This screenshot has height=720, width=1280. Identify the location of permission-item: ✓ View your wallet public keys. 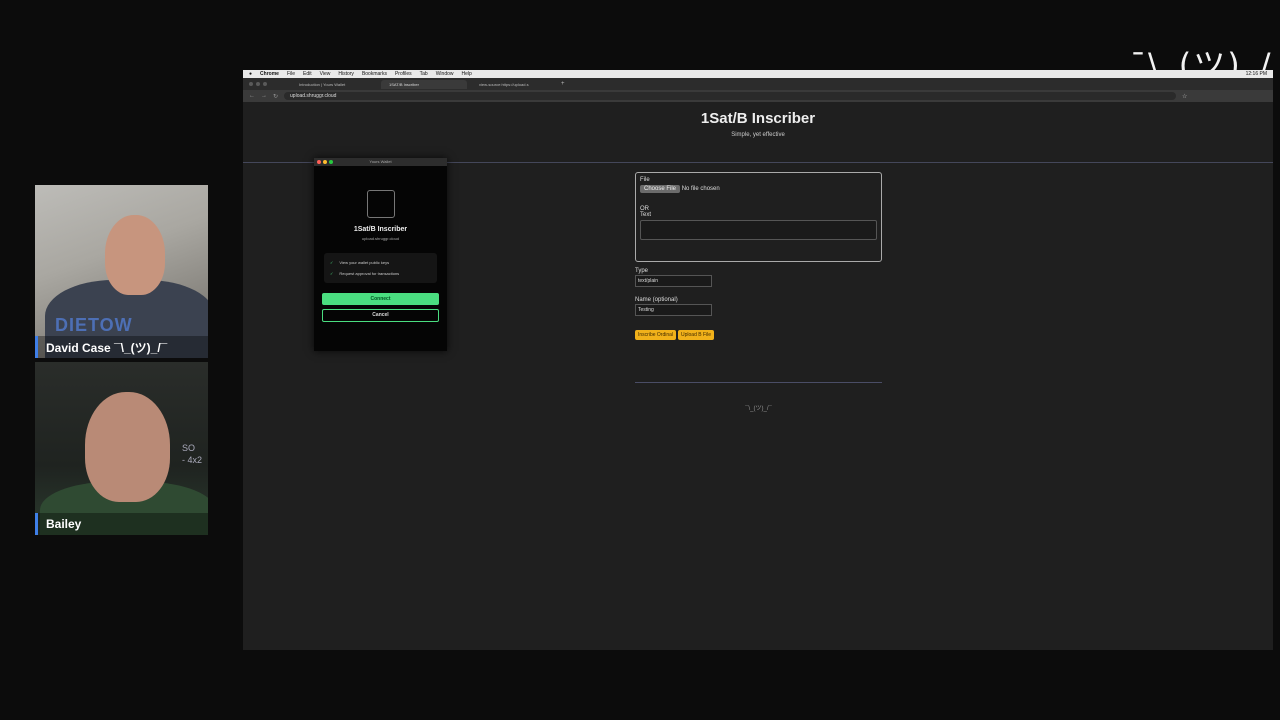
(380, 262).